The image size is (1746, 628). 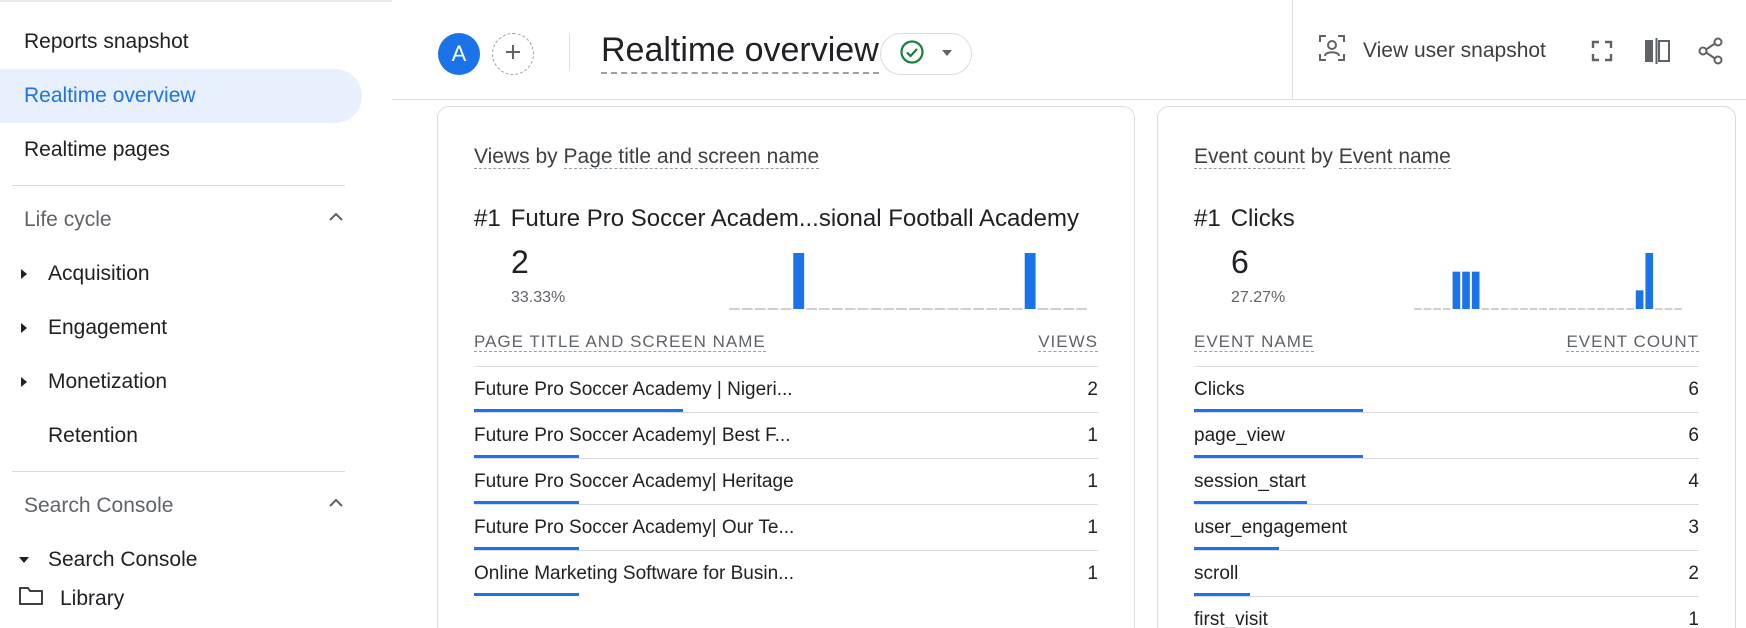 What do you see at coordinates (123, 559) in the screenshot?
I see `sidebar-item-label: Search Console` at bounding box center [123, 559].